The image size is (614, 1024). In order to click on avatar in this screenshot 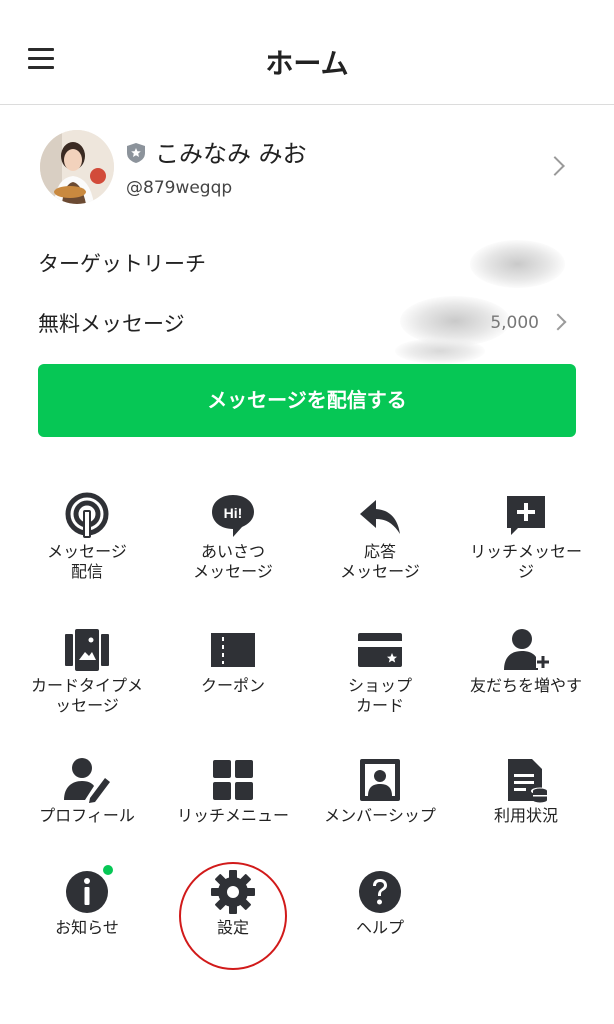, I will do `click(77, 167)`.